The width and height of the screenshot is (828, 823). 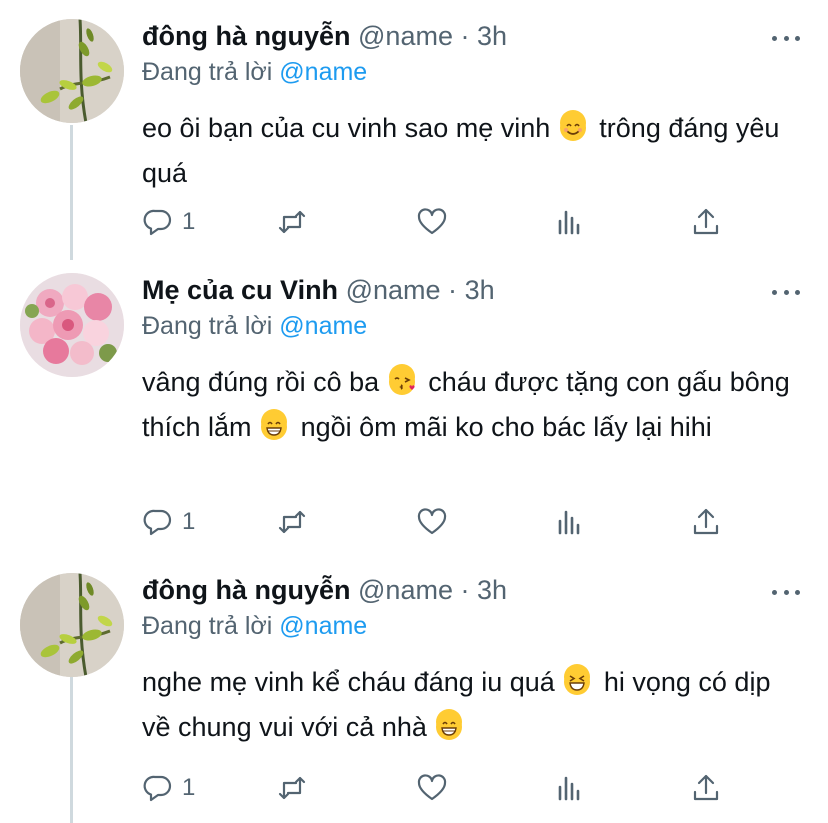 I want to click on kissing-face-icon, so click(x=401, y=379).